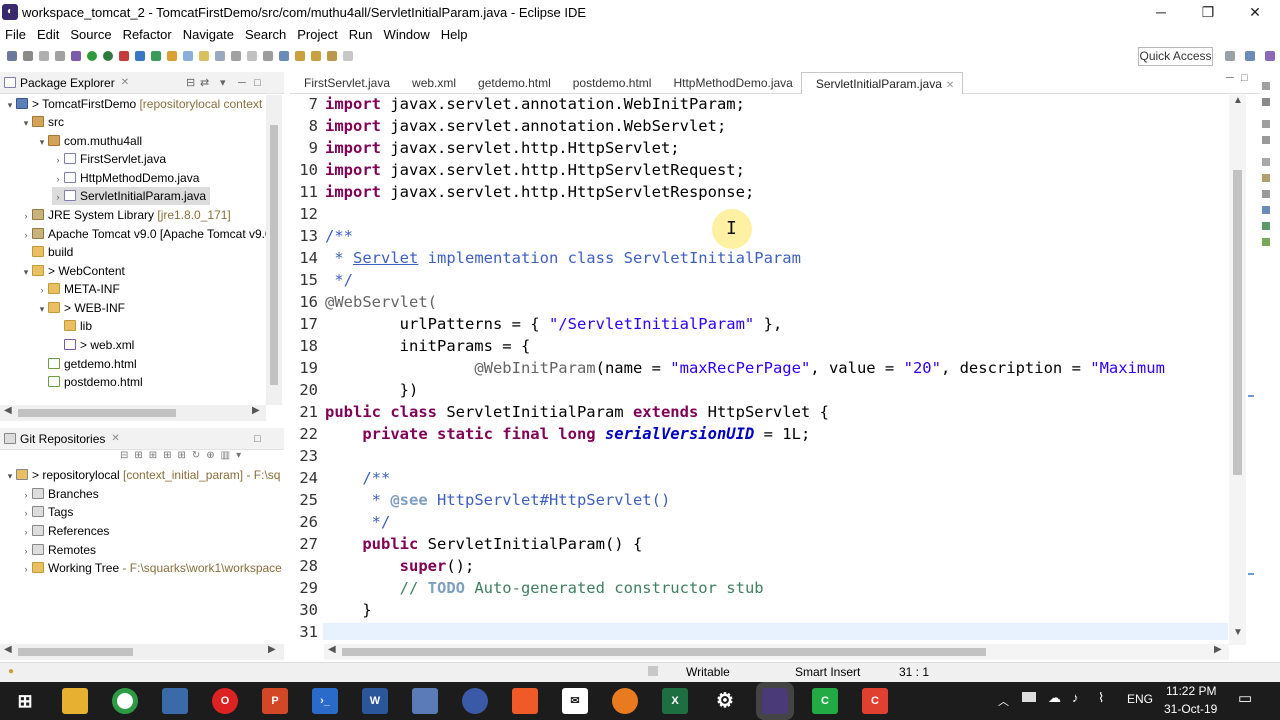 Image resolution: width=1280 pixels, height=720 pixels. Describe the element at coordinates (92, 56) in the screenshot. I see `run-icon` at that location.